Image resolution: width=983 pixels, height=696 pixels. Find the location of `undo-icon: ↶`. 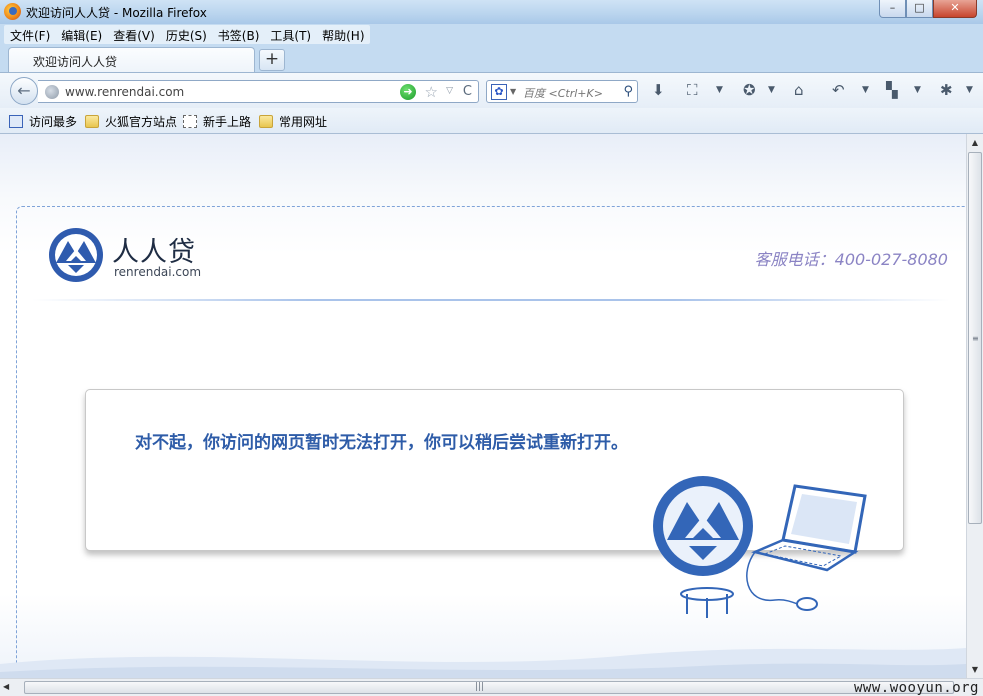

undo-icon: ↶ is located at coordinates (838, 90).